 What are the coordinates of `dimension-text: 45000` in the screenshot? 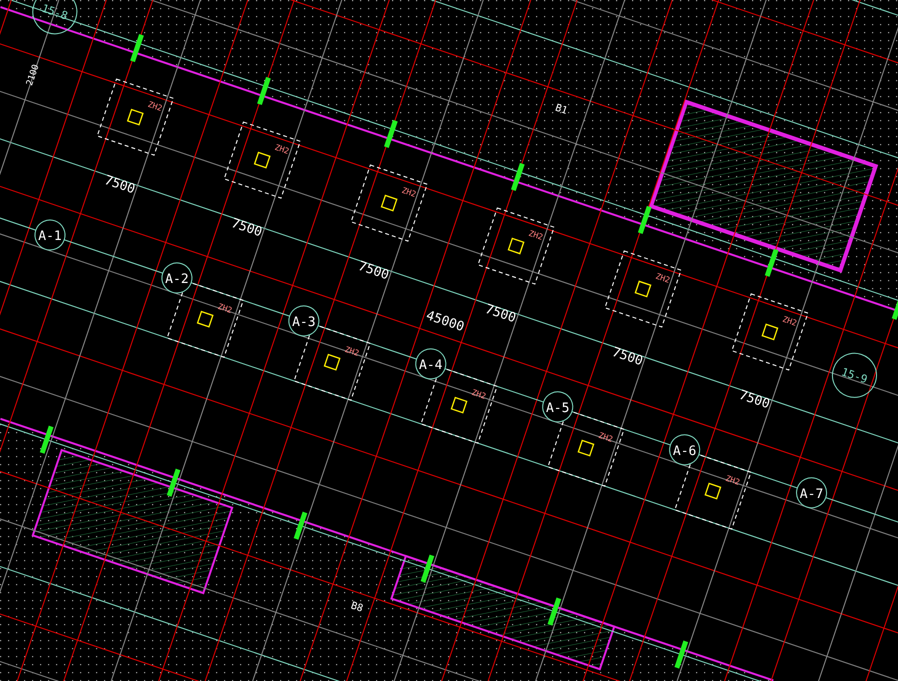 It's located at (445, 322).